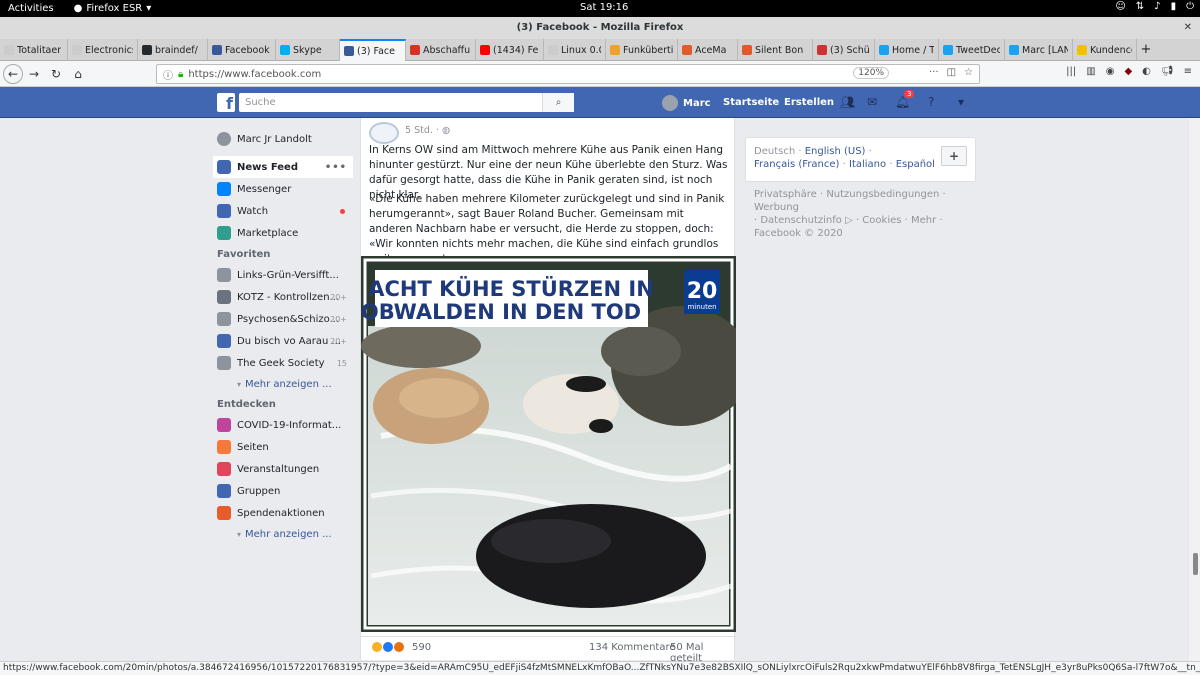  Describe the element at coordinates (835, 151) in the screenshot. I see `lang-english: English (US)` at that location.